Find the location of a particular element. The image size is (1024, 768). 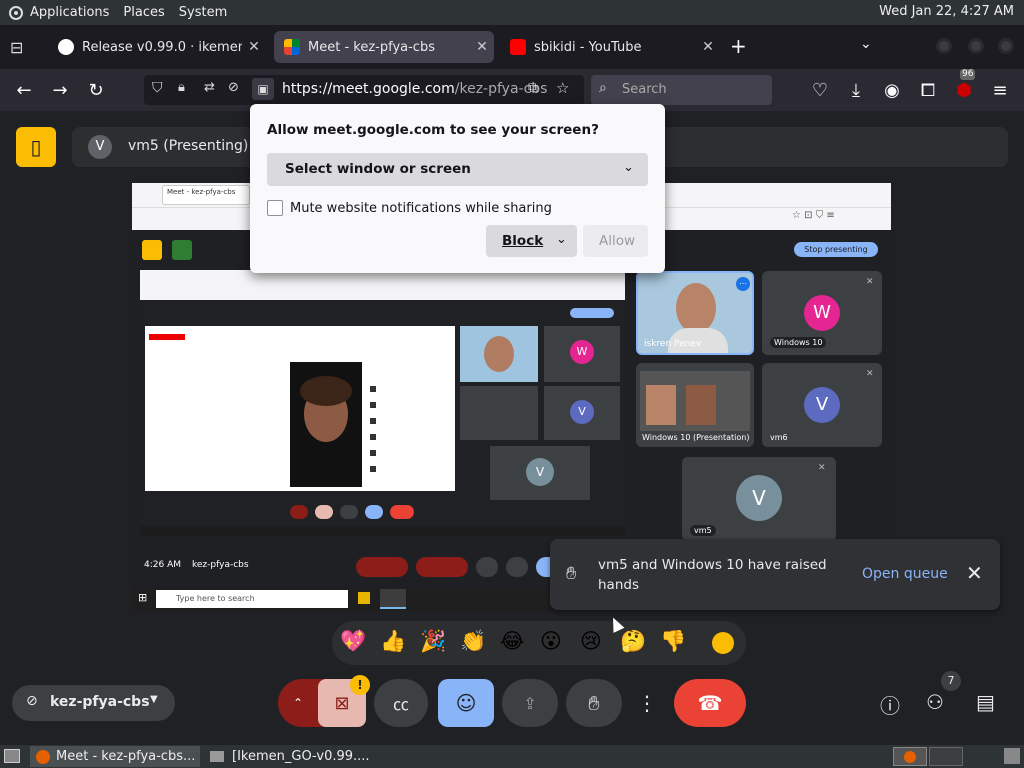

raise-hand-button: ✋︎ is located at coordinates (594, 703).